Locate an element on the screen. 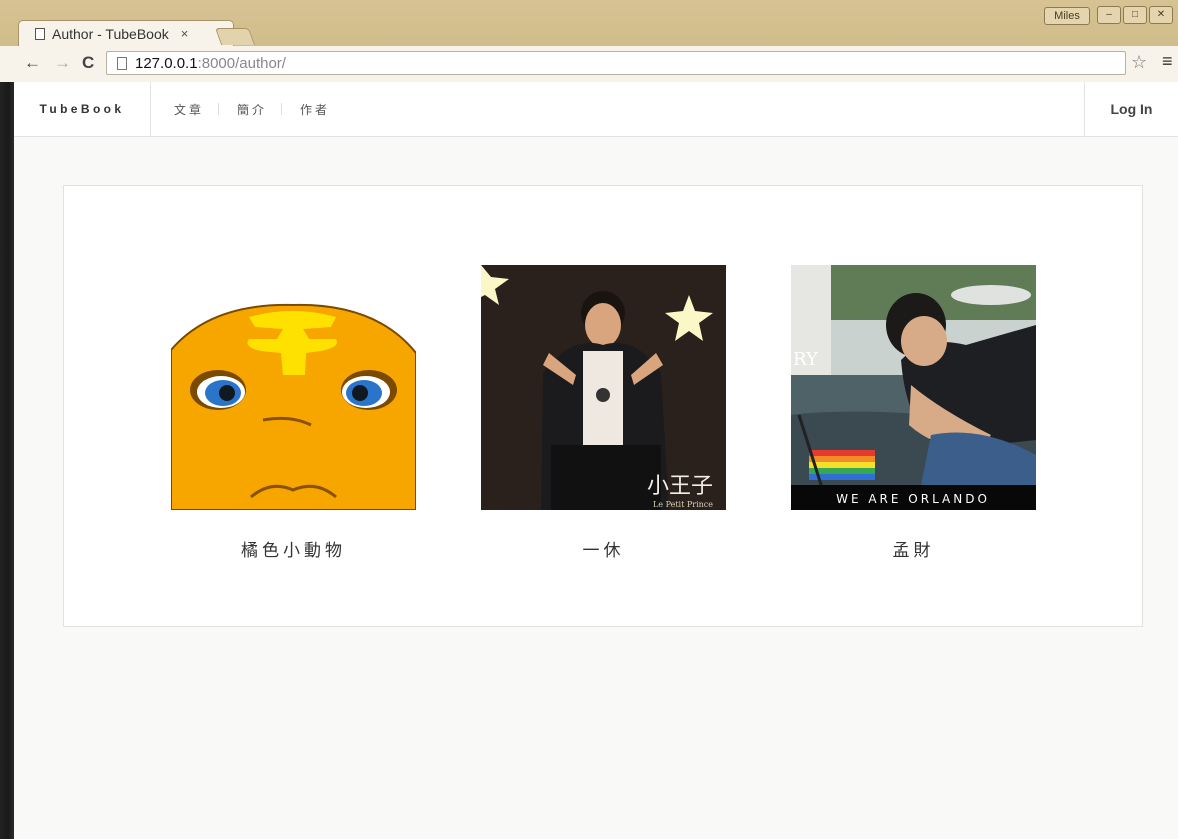 This screenshot has width=1178, height=839. bookmark-star-icon: ☆ is located at coordinates (1139, 62).